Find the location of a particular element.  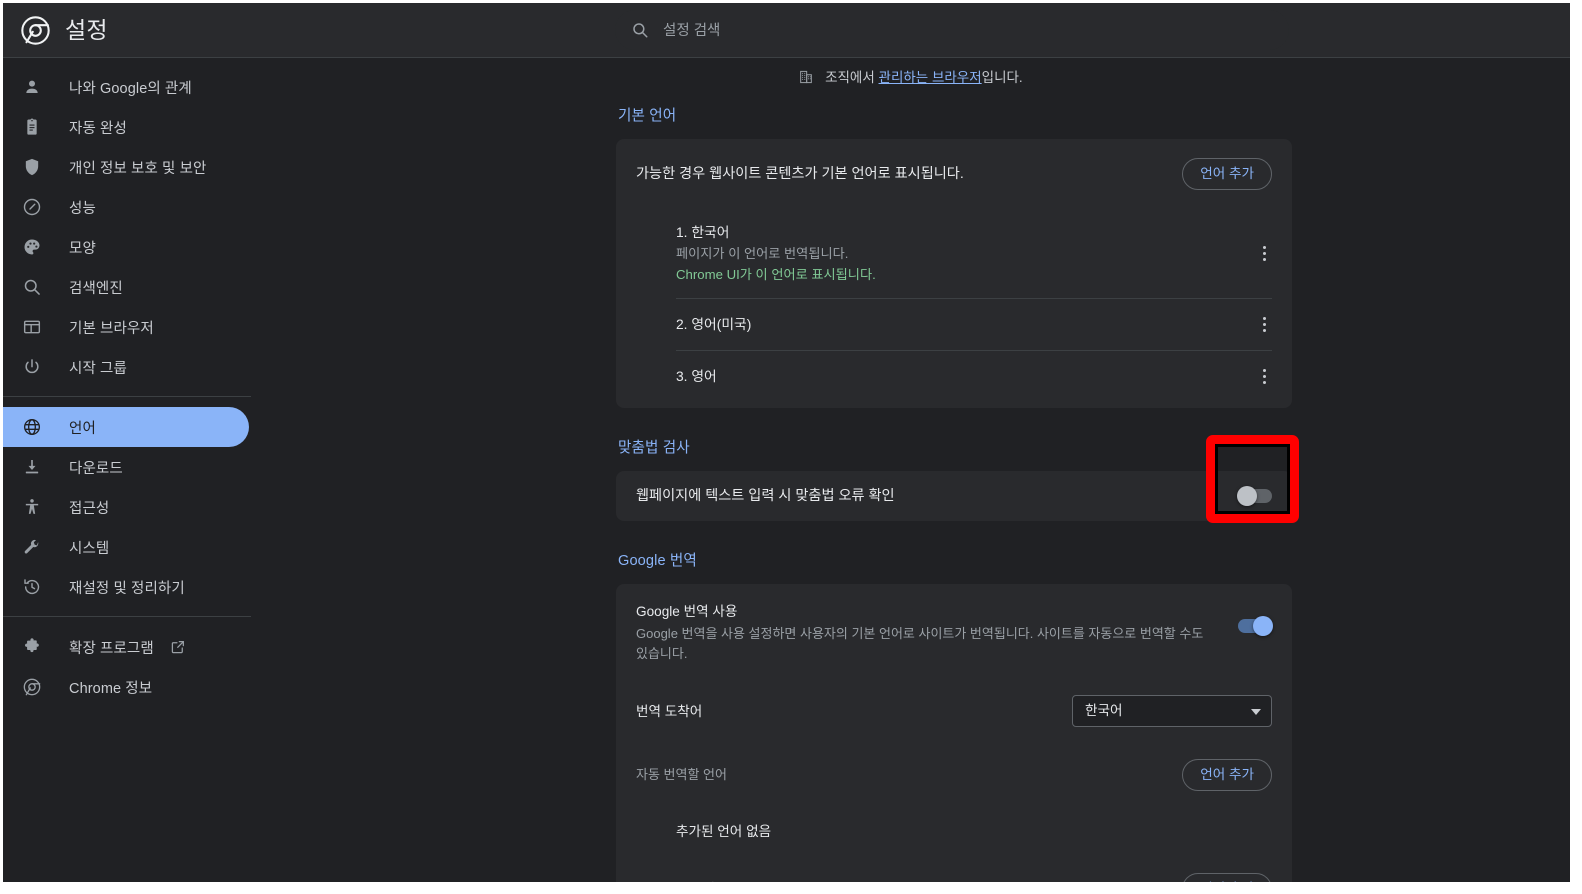

sidebar-item-you-and-google: 나와 Google의 관계 is located at coordinates (127, 87).